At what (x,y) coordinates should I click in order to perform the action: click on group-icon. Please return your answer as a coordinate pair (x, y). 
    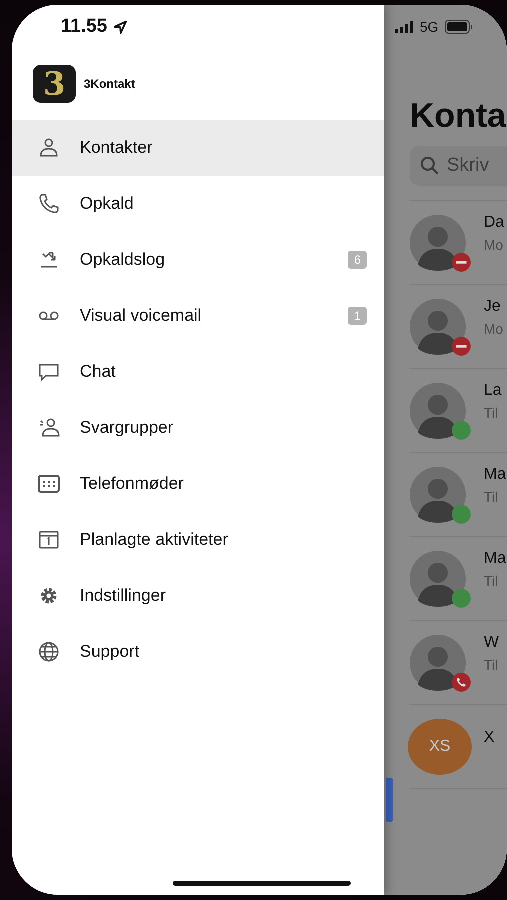
    Looking at the image, I should click on (49, 428).